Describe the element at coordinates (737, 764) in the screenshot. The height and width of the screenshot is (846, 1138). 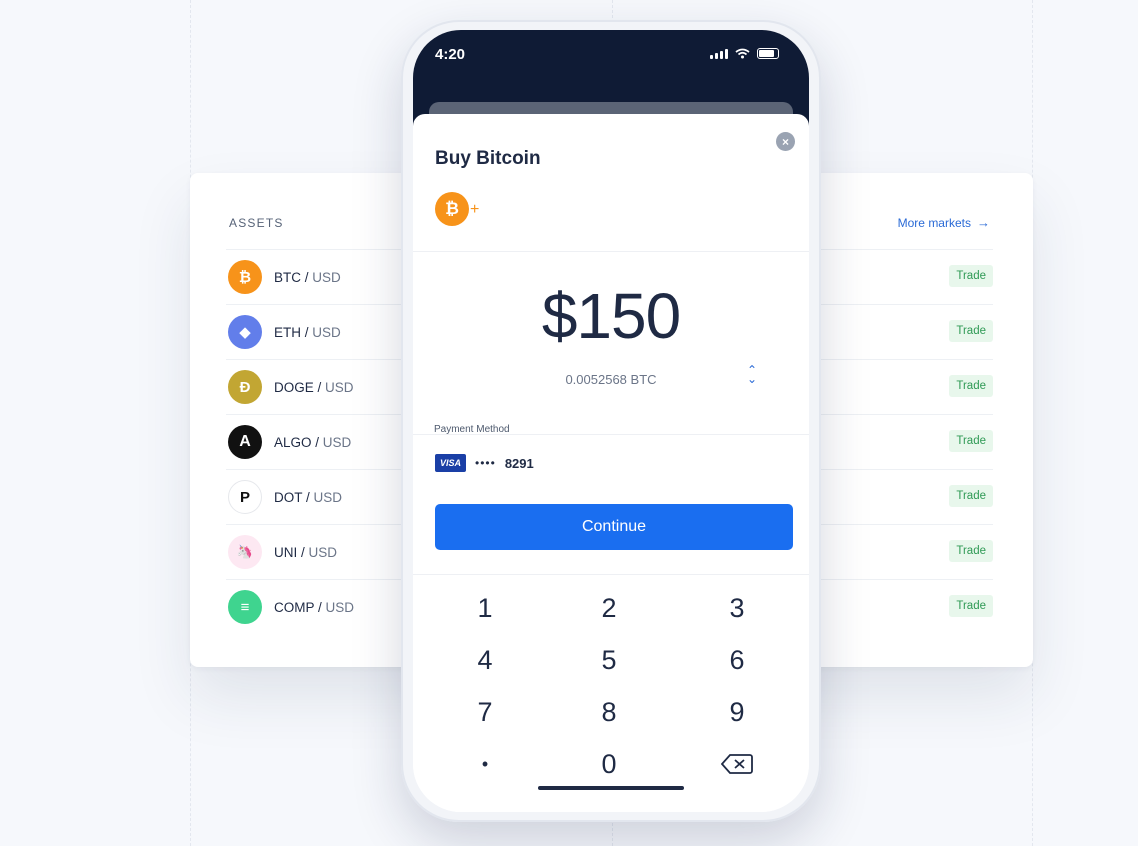
I see `backspace-icon` at that location.